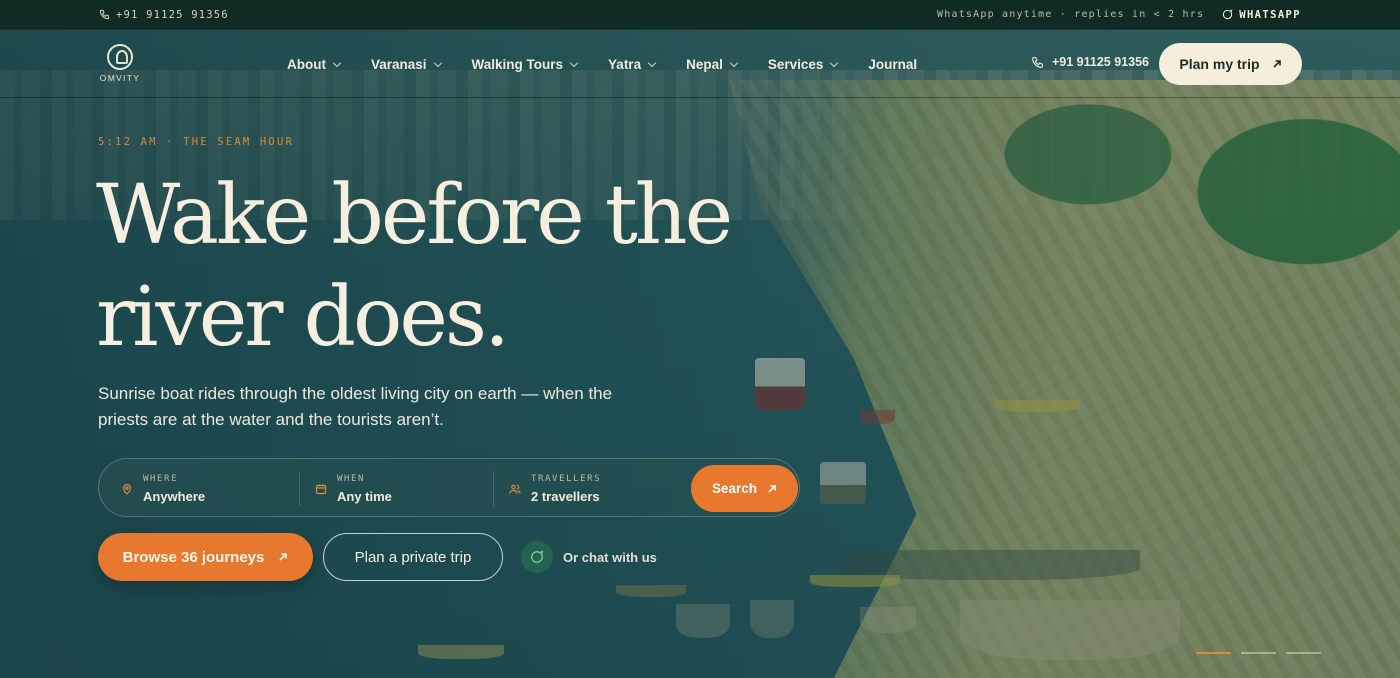 The width and height of the screenshot is (1400, 678). What do you see at coordinates (1228, 14) in the screenshot?
I see `chat-bubble-icon` at bounding box center [1228, 14].